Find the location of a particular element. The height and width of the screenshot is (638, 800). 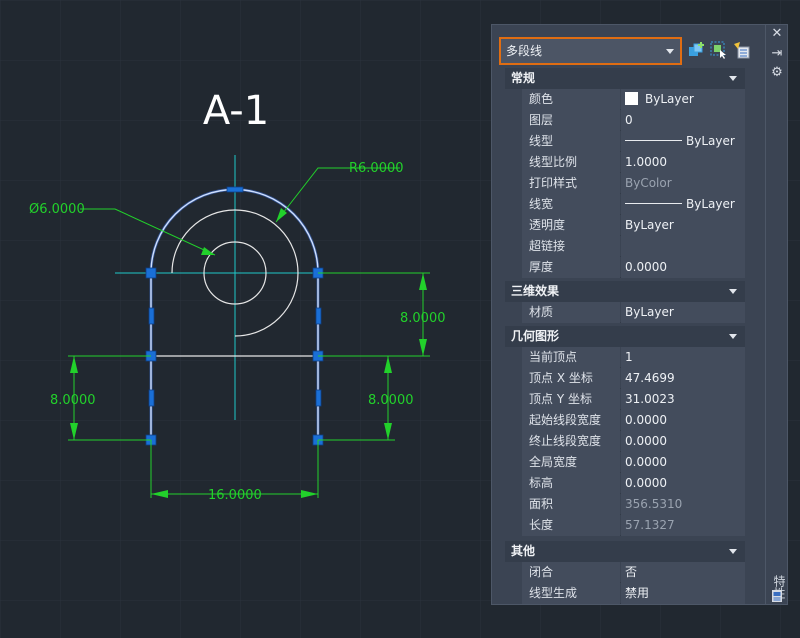

property-row: 超链接 is located at coordinates (625, 246).